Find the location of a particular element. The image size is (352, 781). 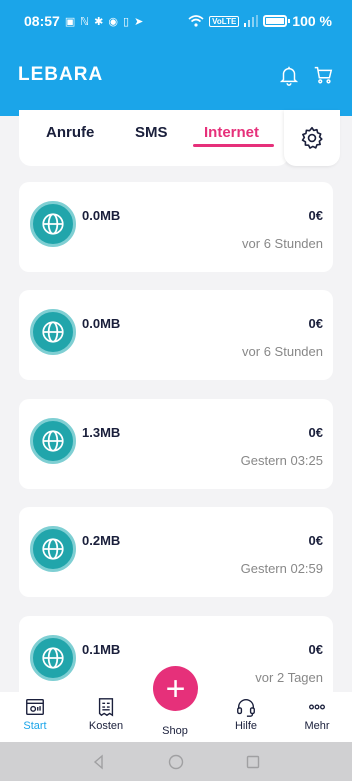

wifi-icon is located at coordinates (196, 21).